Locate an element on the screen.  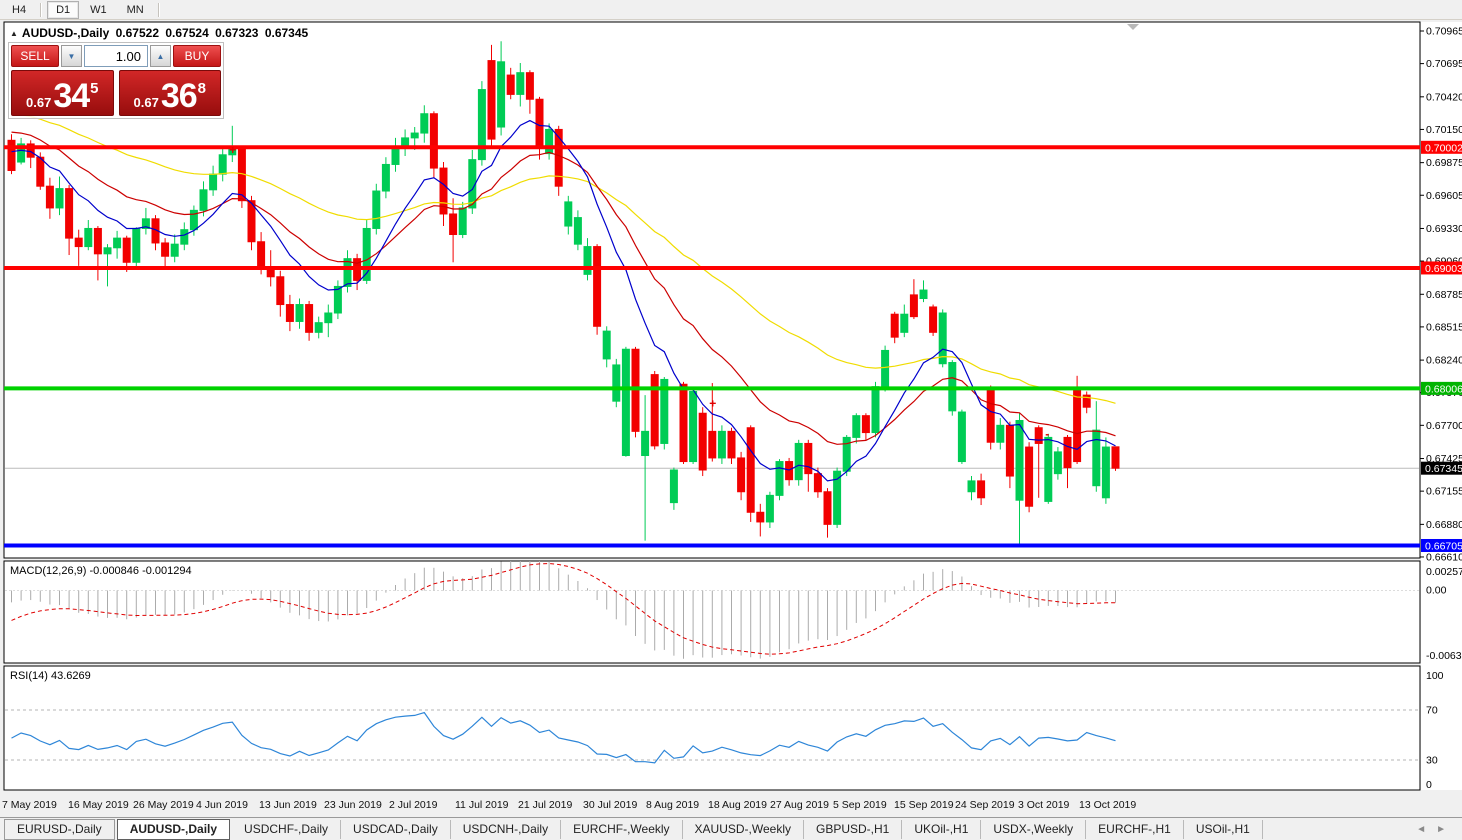
sell-price-pip: 5 is located at coordinates (94, 88).